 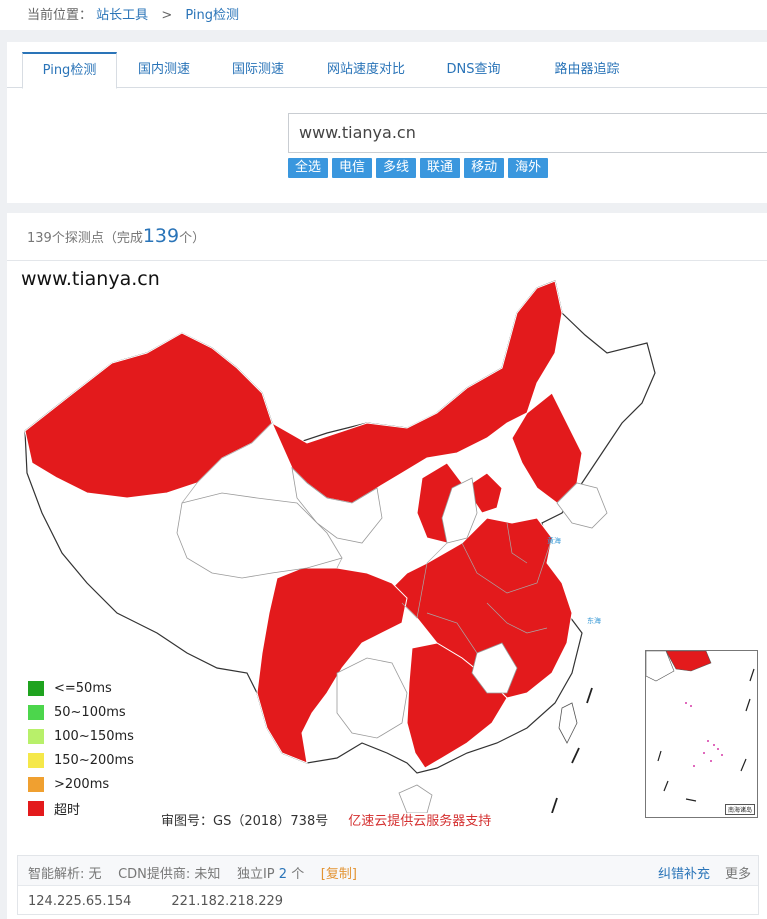 What do you see at coordinates (684, 872) in the screenshot?
I see `feedback-link: 纠错补充` at bounding box center [684, 872].